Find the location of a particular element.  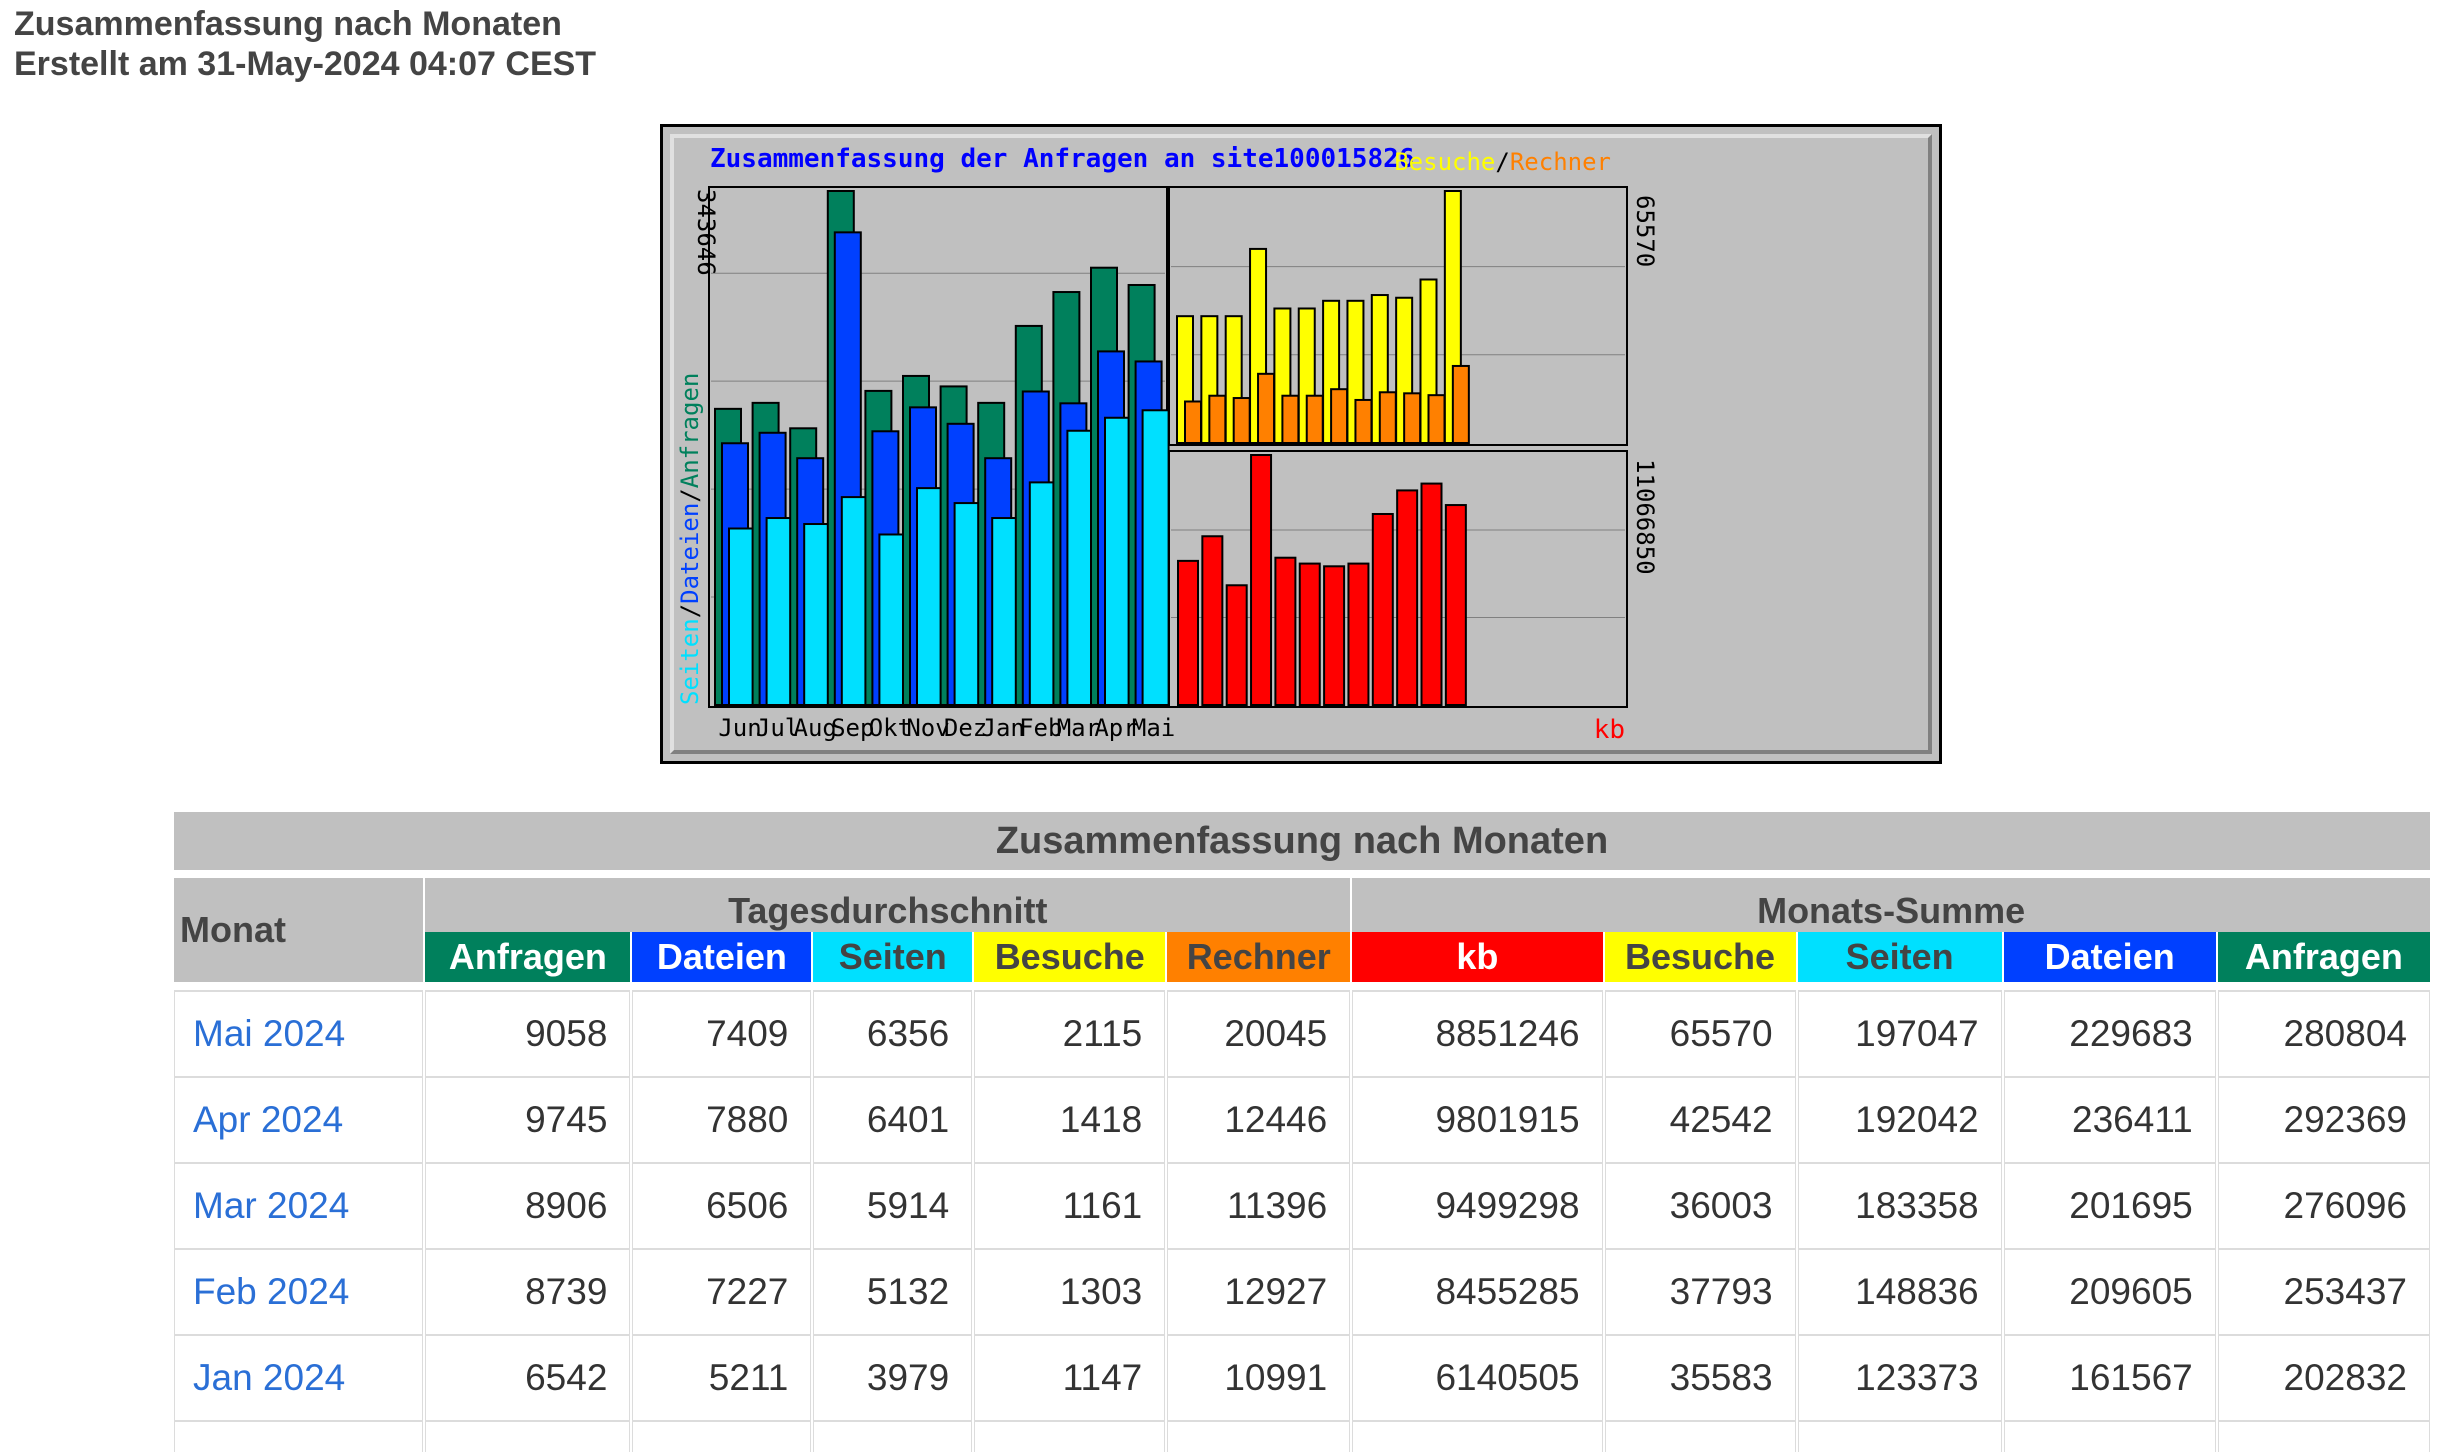

daily-besuche-cell: 2115 is located at coordinates (1070, 1033).